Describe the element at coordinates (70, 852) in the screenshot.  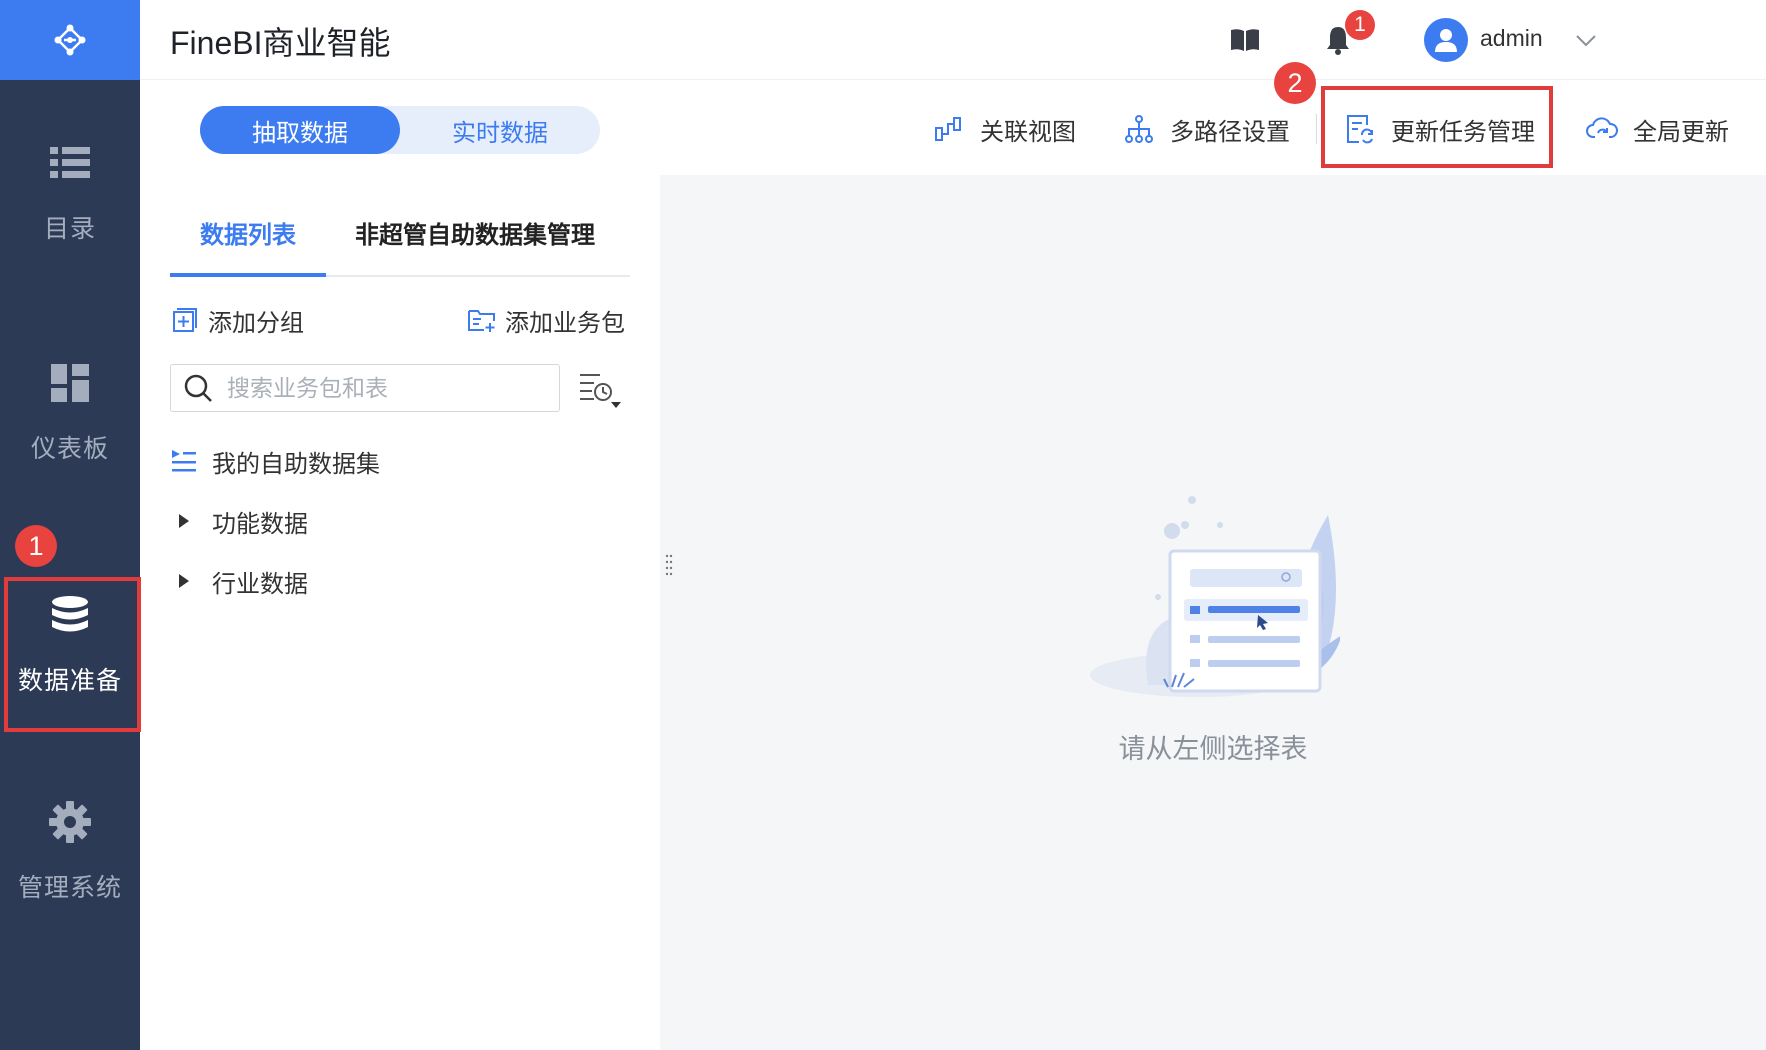
I see `sidebar-item-system: 管理系统` at that location.